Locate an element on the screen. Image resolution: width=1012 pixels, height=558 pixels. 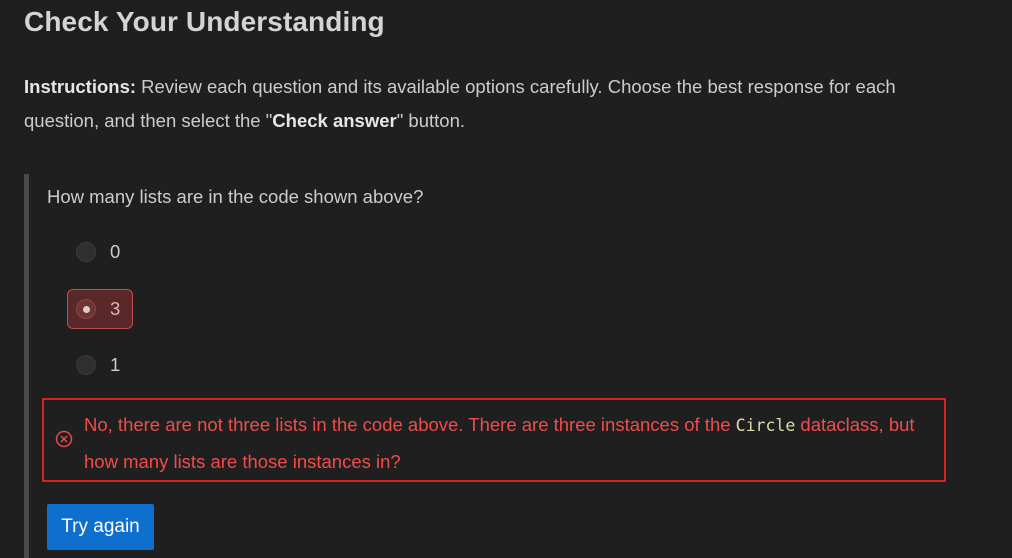
option-3-selected-incorrect: 3 is located at coordinates (100, 309).